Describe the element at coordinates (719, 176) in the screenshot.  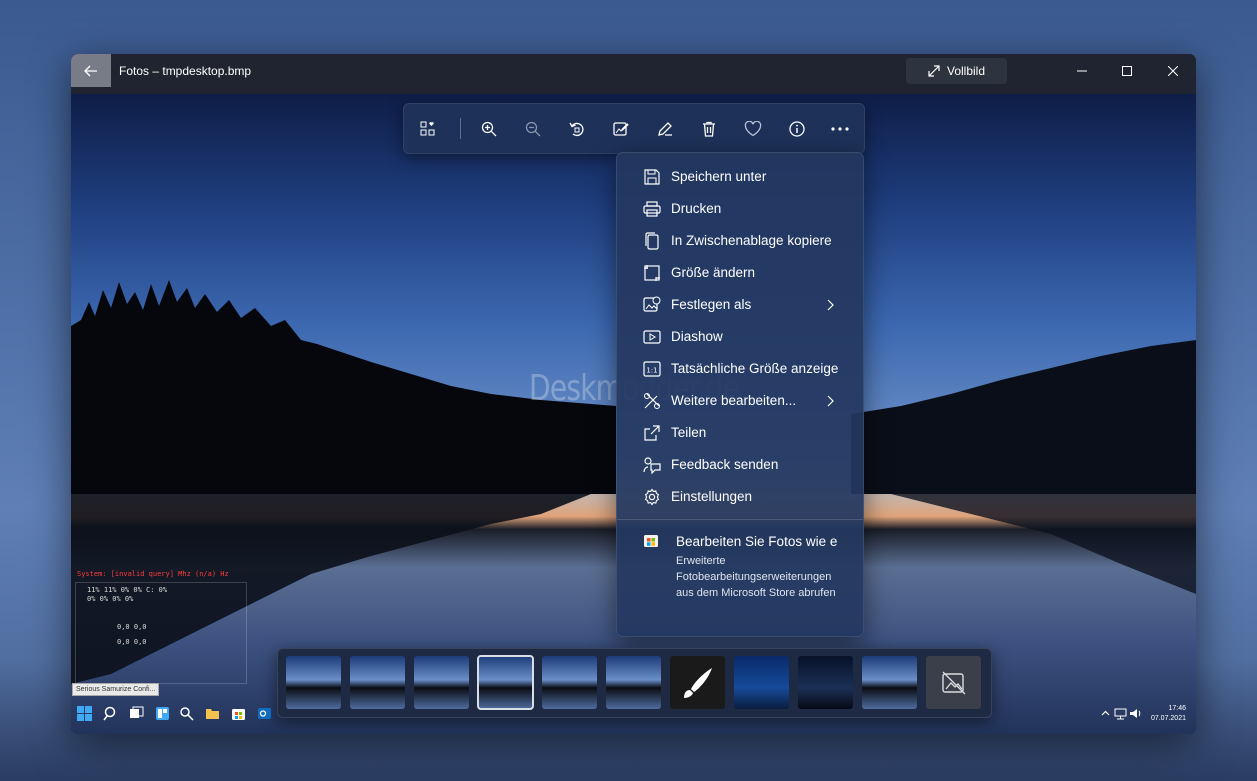
I see `menu-item-label: Speichern unter` at that location.